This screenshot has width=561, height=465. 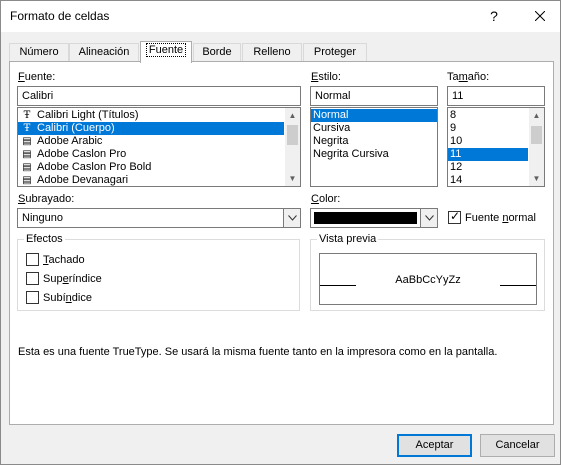 What do you see at coordinates (76, 128) in the screenshot?
I see `font-list-item-label: Calibri (Cuerpo)` at bounding box center [76, 128].